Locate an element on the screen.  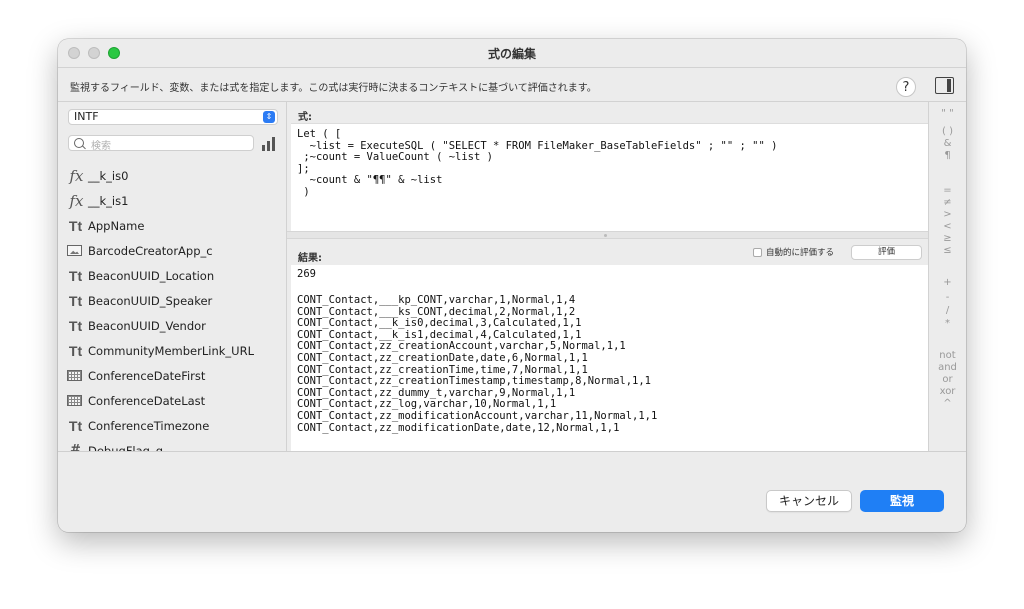
result-label: 結果: is located at coordinates (310, 258).